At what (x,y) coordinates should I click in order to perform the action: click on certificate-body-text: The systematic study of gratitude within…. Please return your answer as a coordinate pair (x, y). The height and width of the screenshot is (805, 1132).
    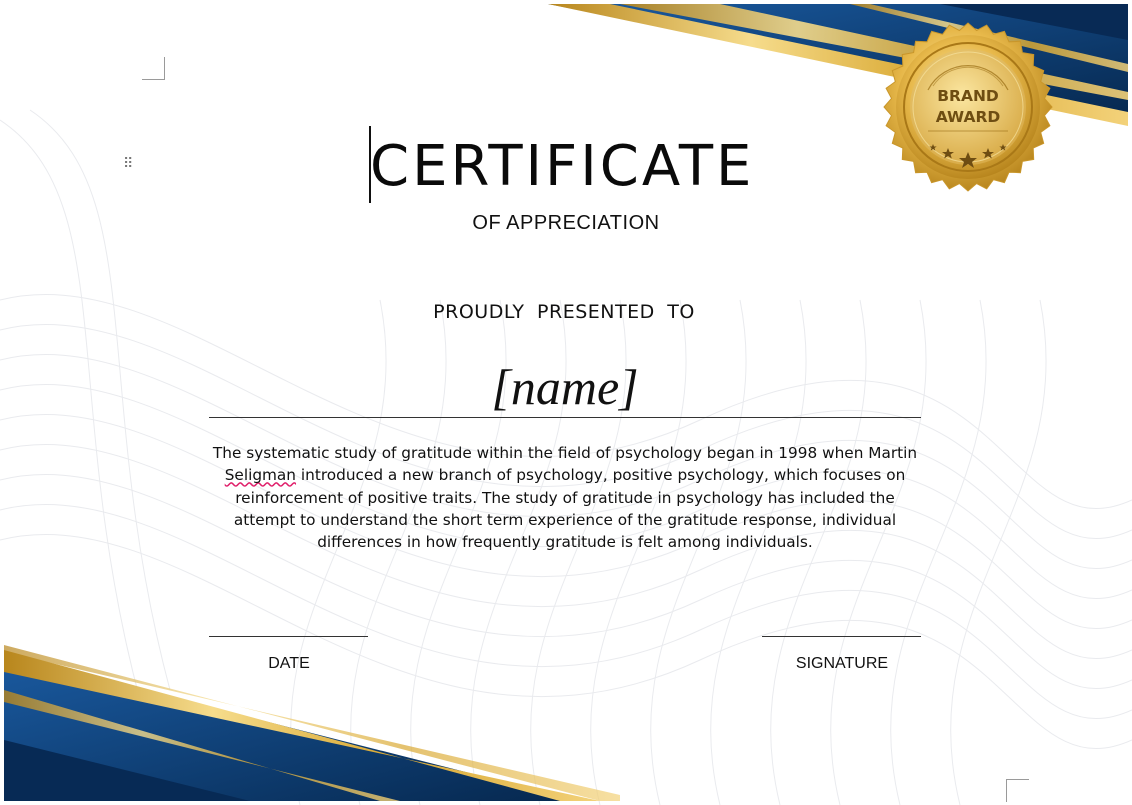
    Looking at the image, I should click on (565, 497).